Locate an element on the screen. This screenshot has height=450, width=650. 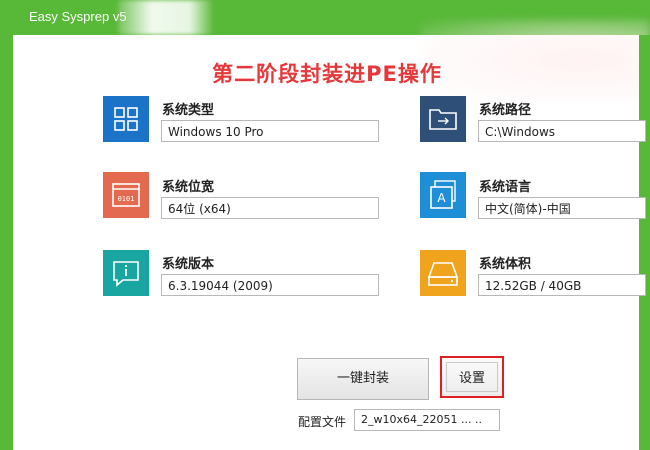
disk-drive-icon is located at coordinates (443, 273).